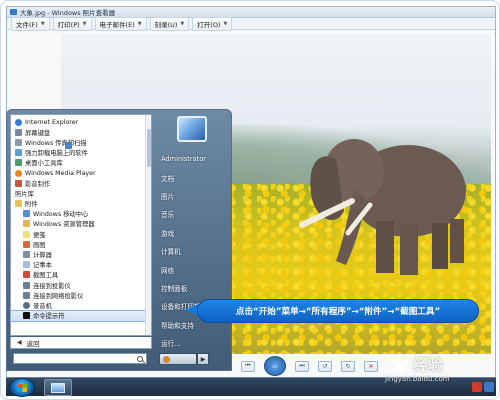  What do you see at coordinates (193, 251) in the screenshot?
I see `right-item-computer: 计算机` at bounding box center [193, 251].